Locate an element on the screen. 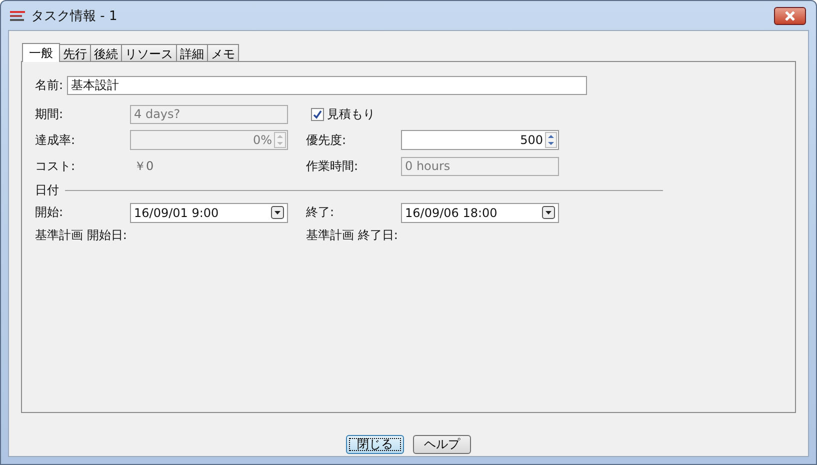  start-date-dropdown: 16/09/01 9:00 is located at coordinates (209, 212).